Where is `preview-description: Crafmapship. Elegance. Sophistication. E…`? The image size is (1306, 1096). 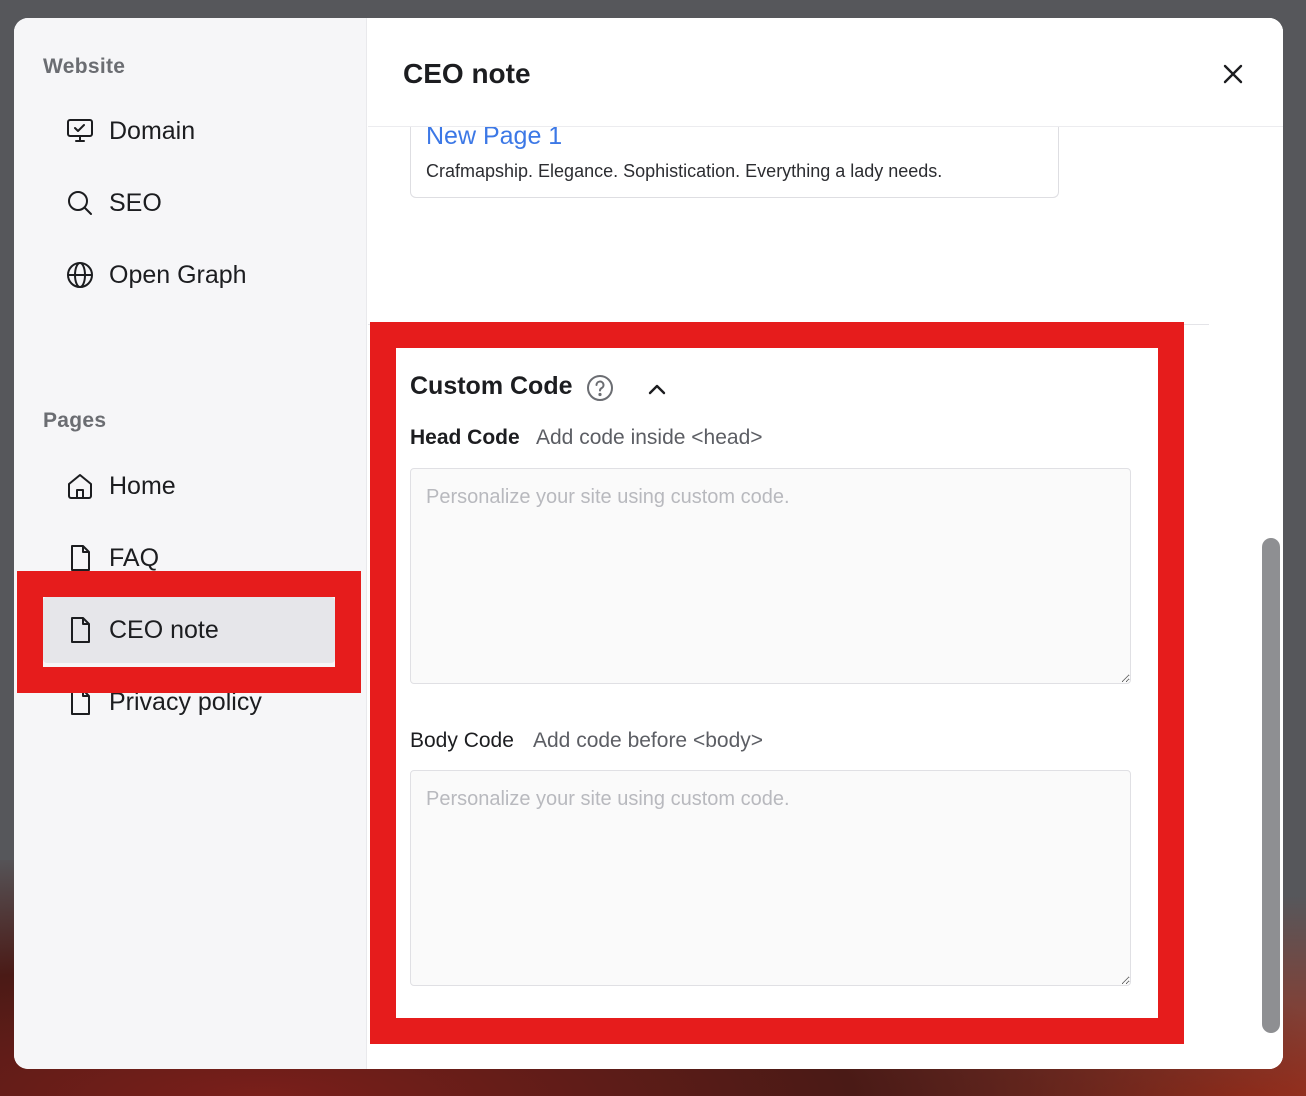
preview-description: Crafmapship. Elegance. Sophistication. E… is located at coordinates (684, 171).